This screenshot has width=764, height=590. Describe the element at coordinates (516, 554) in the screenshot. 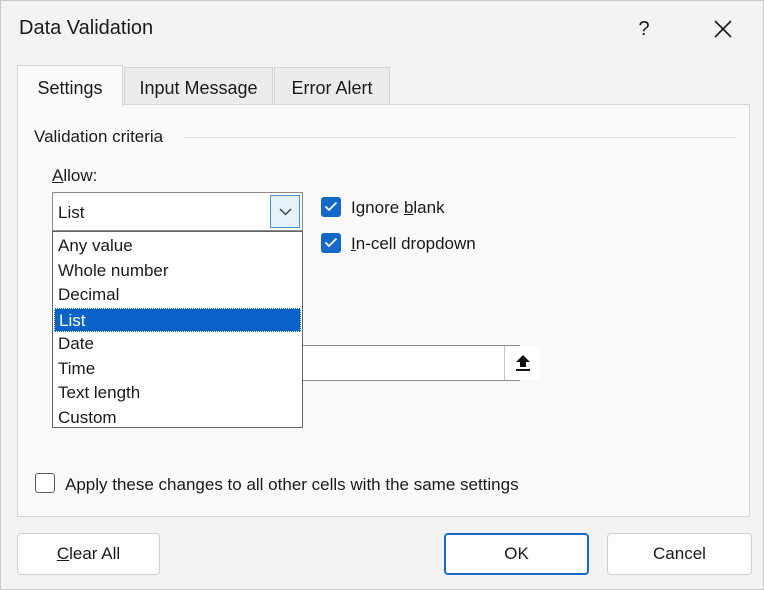

I see `ok-button: OK` at that location.